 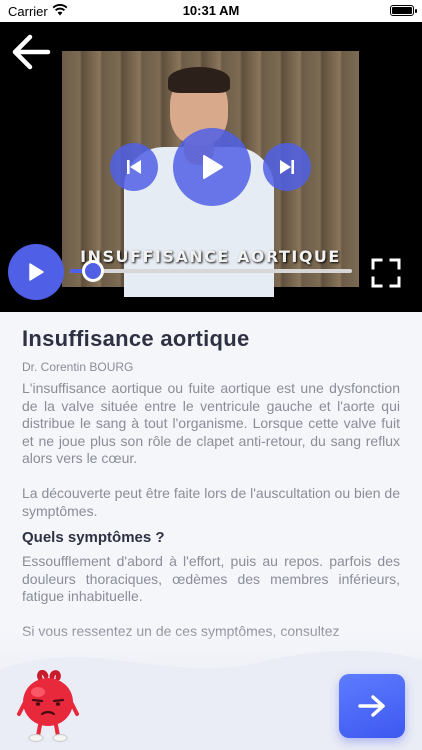 I want to click on previous-button, so click(x=134, y=167).